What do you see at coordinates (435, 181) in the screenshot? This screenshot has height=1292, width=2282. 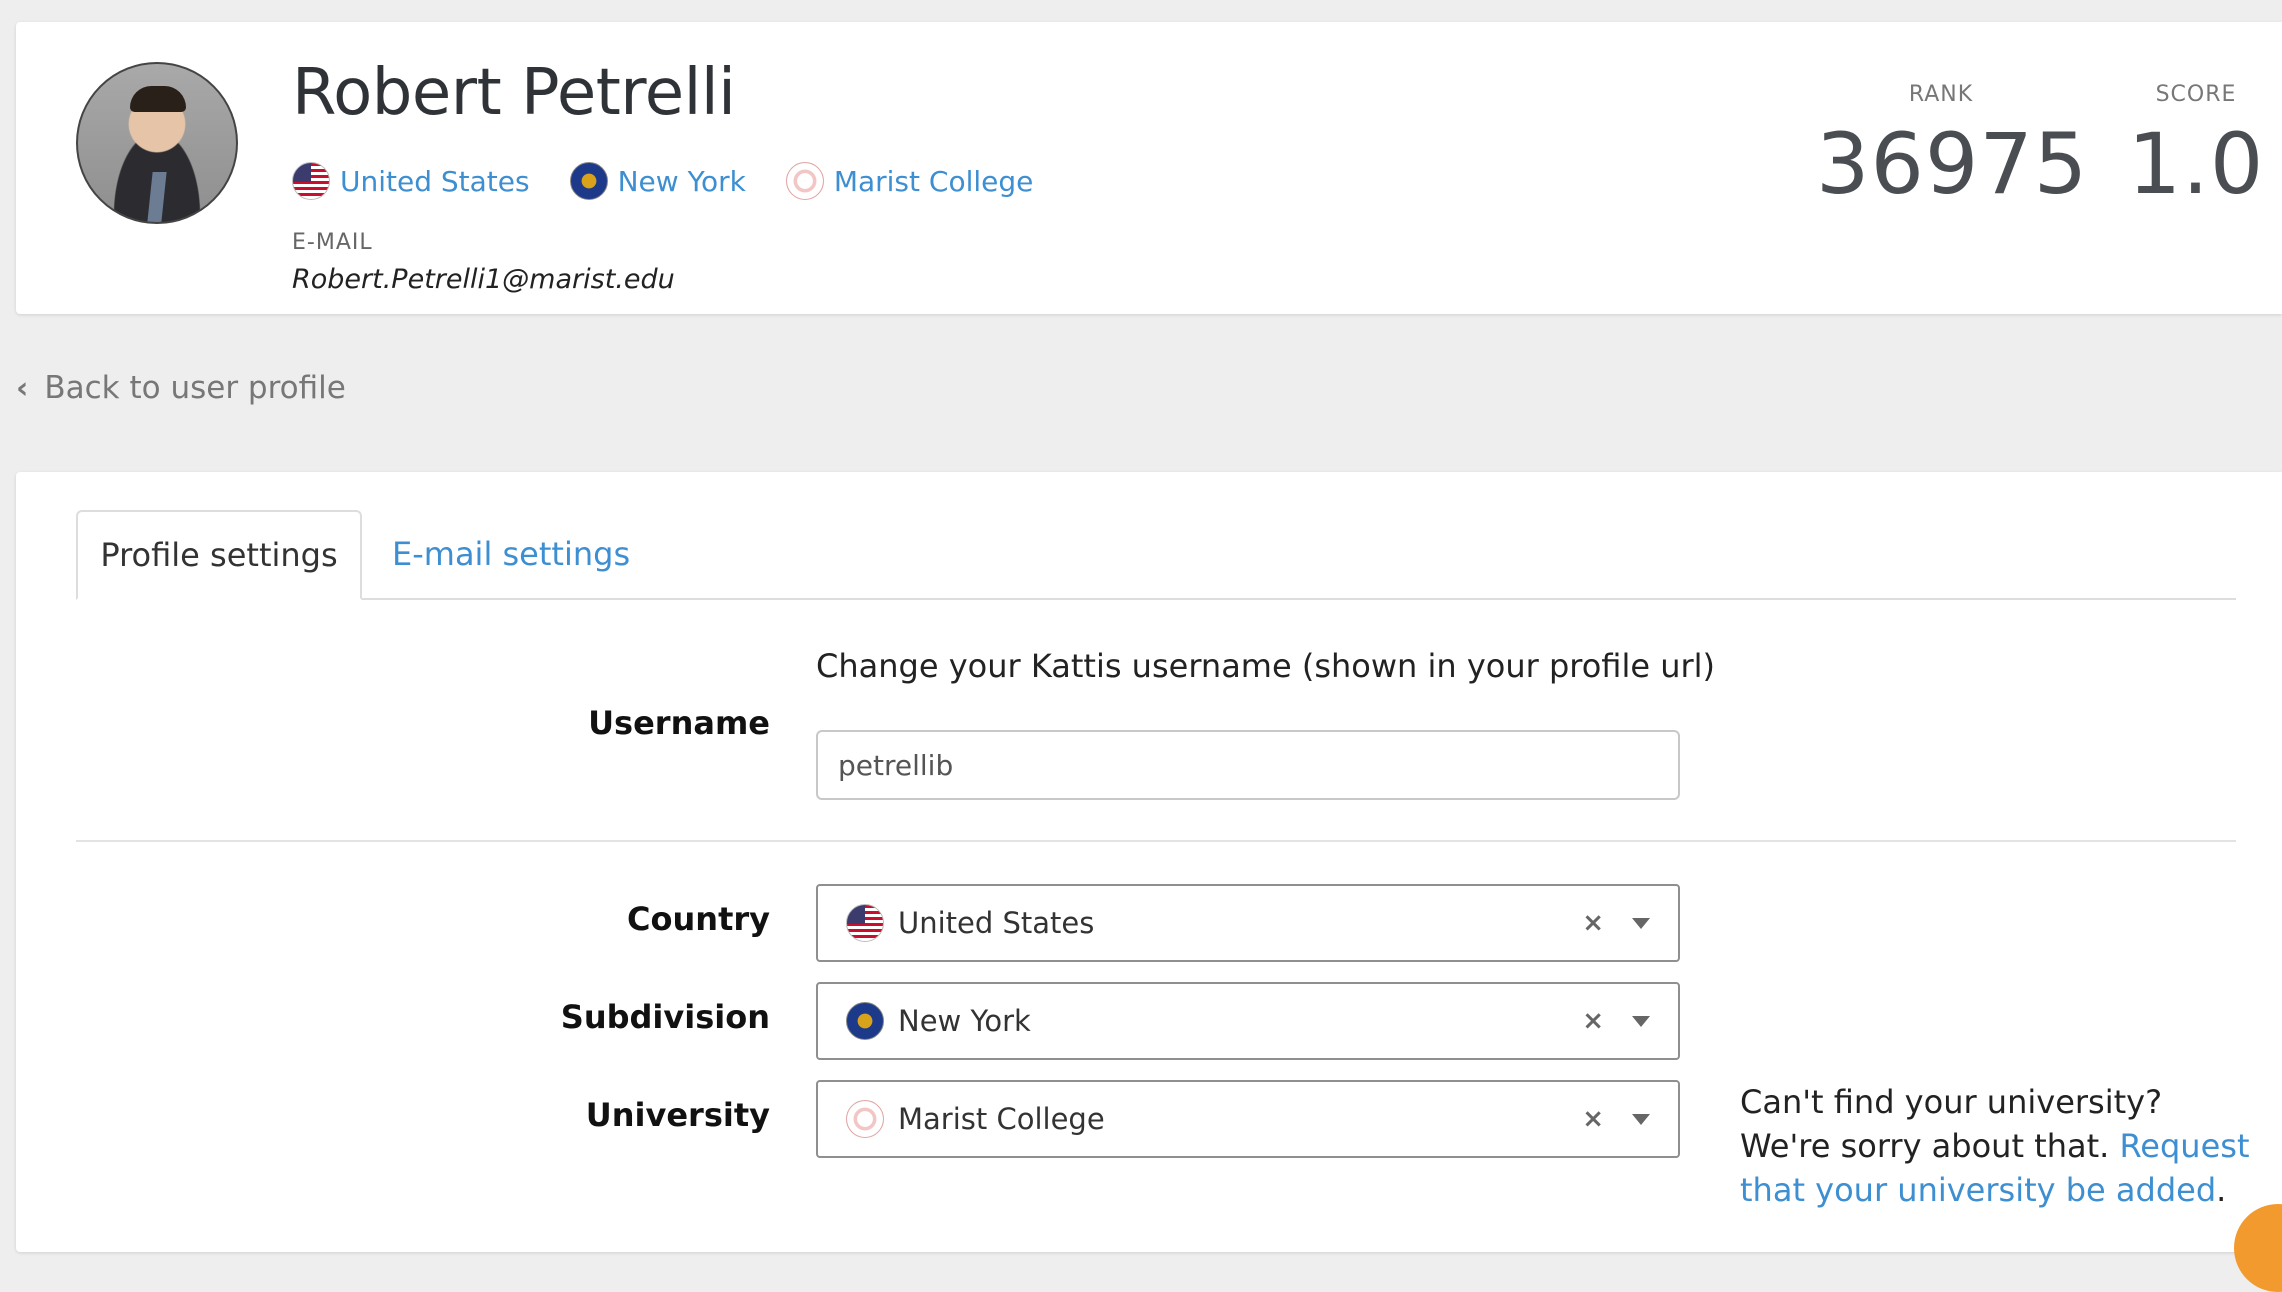 I see `country-link: United States` at bounding box center [435, 181].